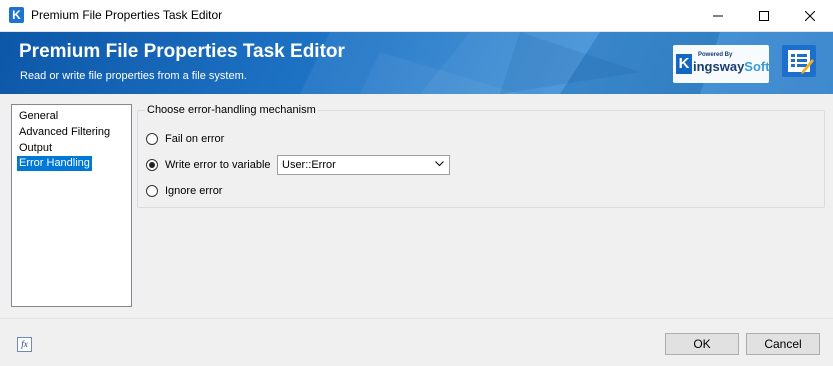 This screenshot has width=833, height=366. What do you see at coordinates (719, 66) in the screenshot?
I see `logo-word-main: ingsway` at bounding box center [719, 66].